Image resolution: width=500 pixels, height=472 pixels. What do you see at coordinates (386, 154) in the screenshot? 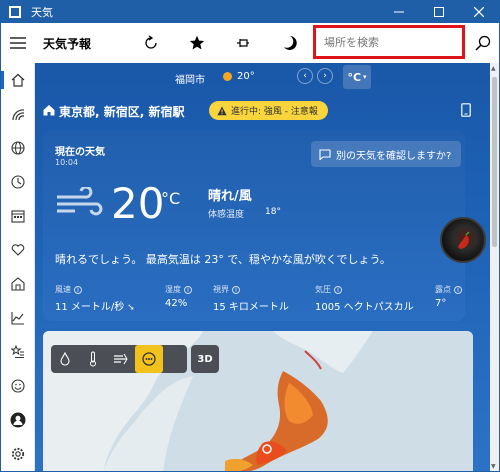
I see `other-weather-button: 別の天気を確認しますか?` at bounding box center [386, 154].